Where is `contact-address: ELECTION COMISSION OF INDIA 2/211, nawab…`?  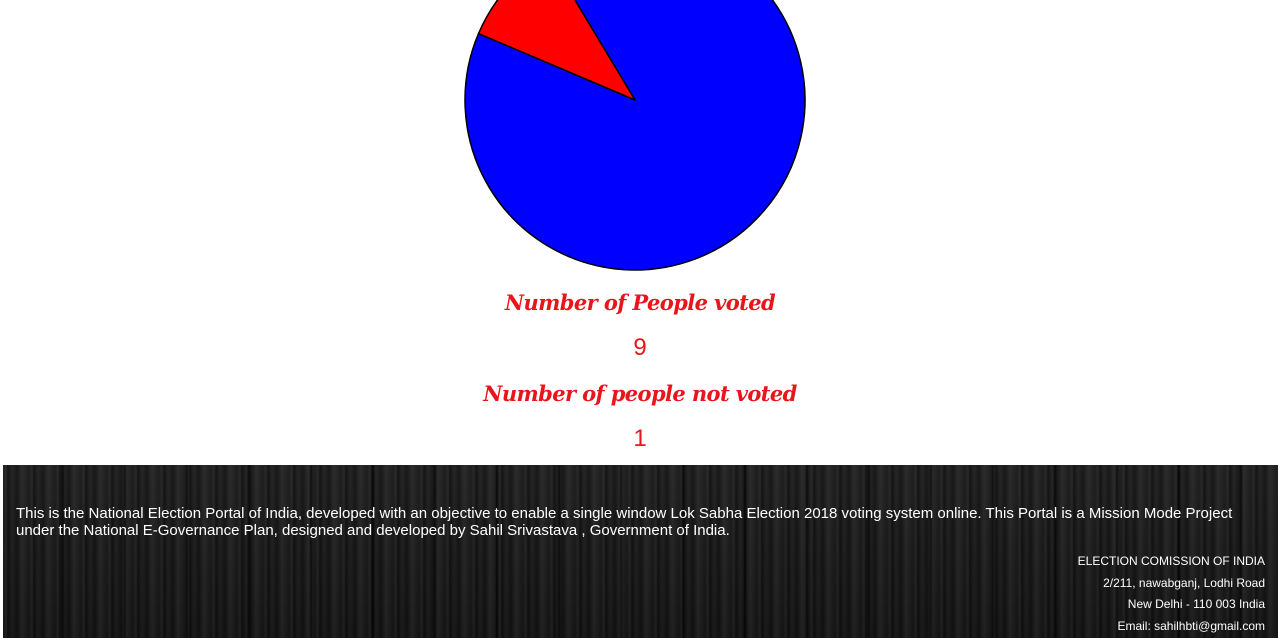 contact-address: ELECTION COMISSION OF INDIA 2/211, nawab… is located at coordinates (1171, 596).